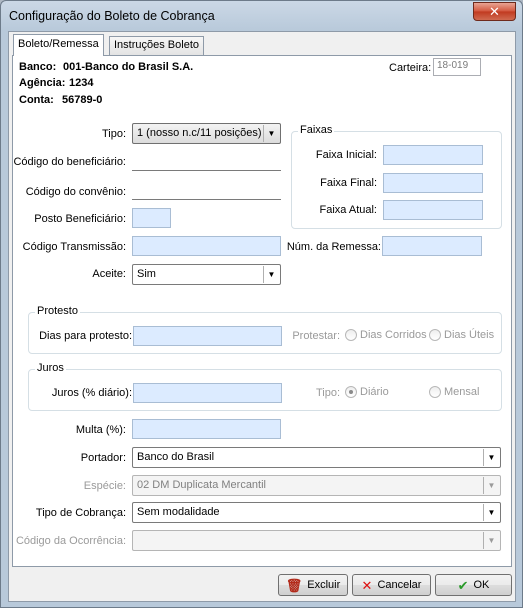 Image resolution: width=523 pixels, height=608 pixels. I want to click on portador-select-value: Banco do Brasil, so click(176, 457).